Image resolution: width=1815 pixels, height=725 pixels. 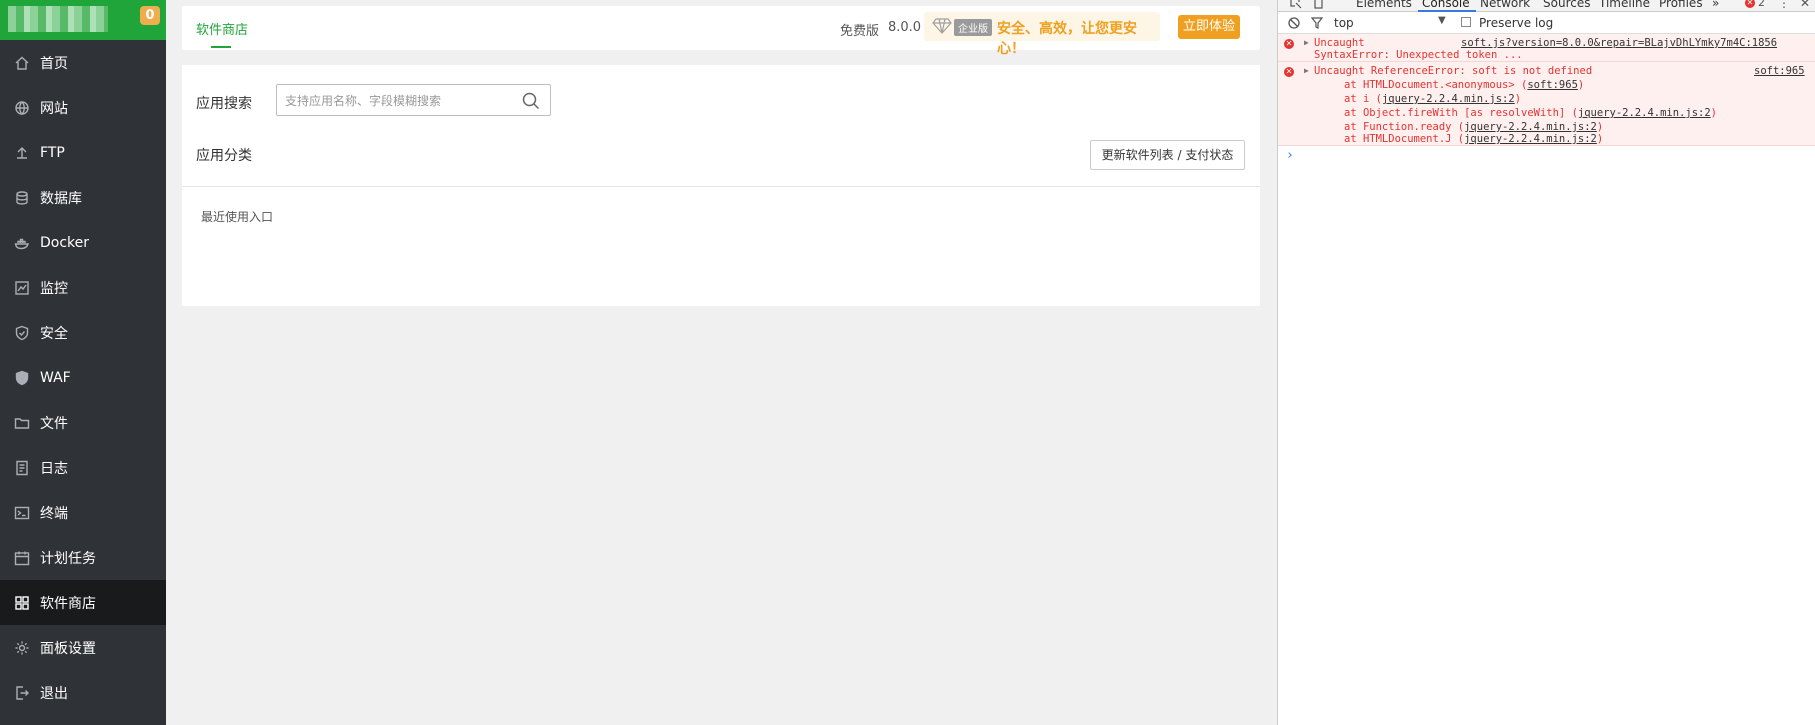 What do you see at coordinates (83, 422) in the screenshot?
I see `sidebar-item-files: 文件` at bounding box center [83, 422].